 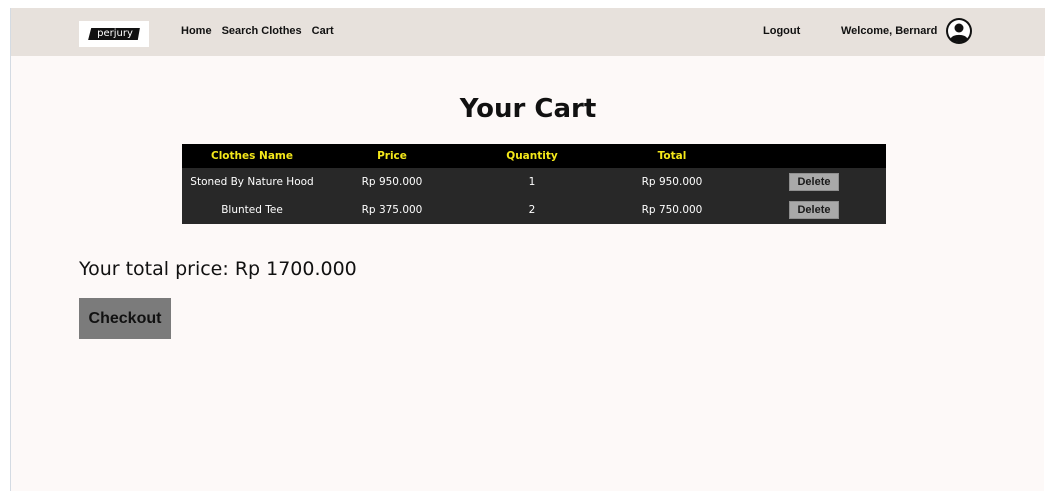 I want to click on column-header-action, so click(x=814, y=156).